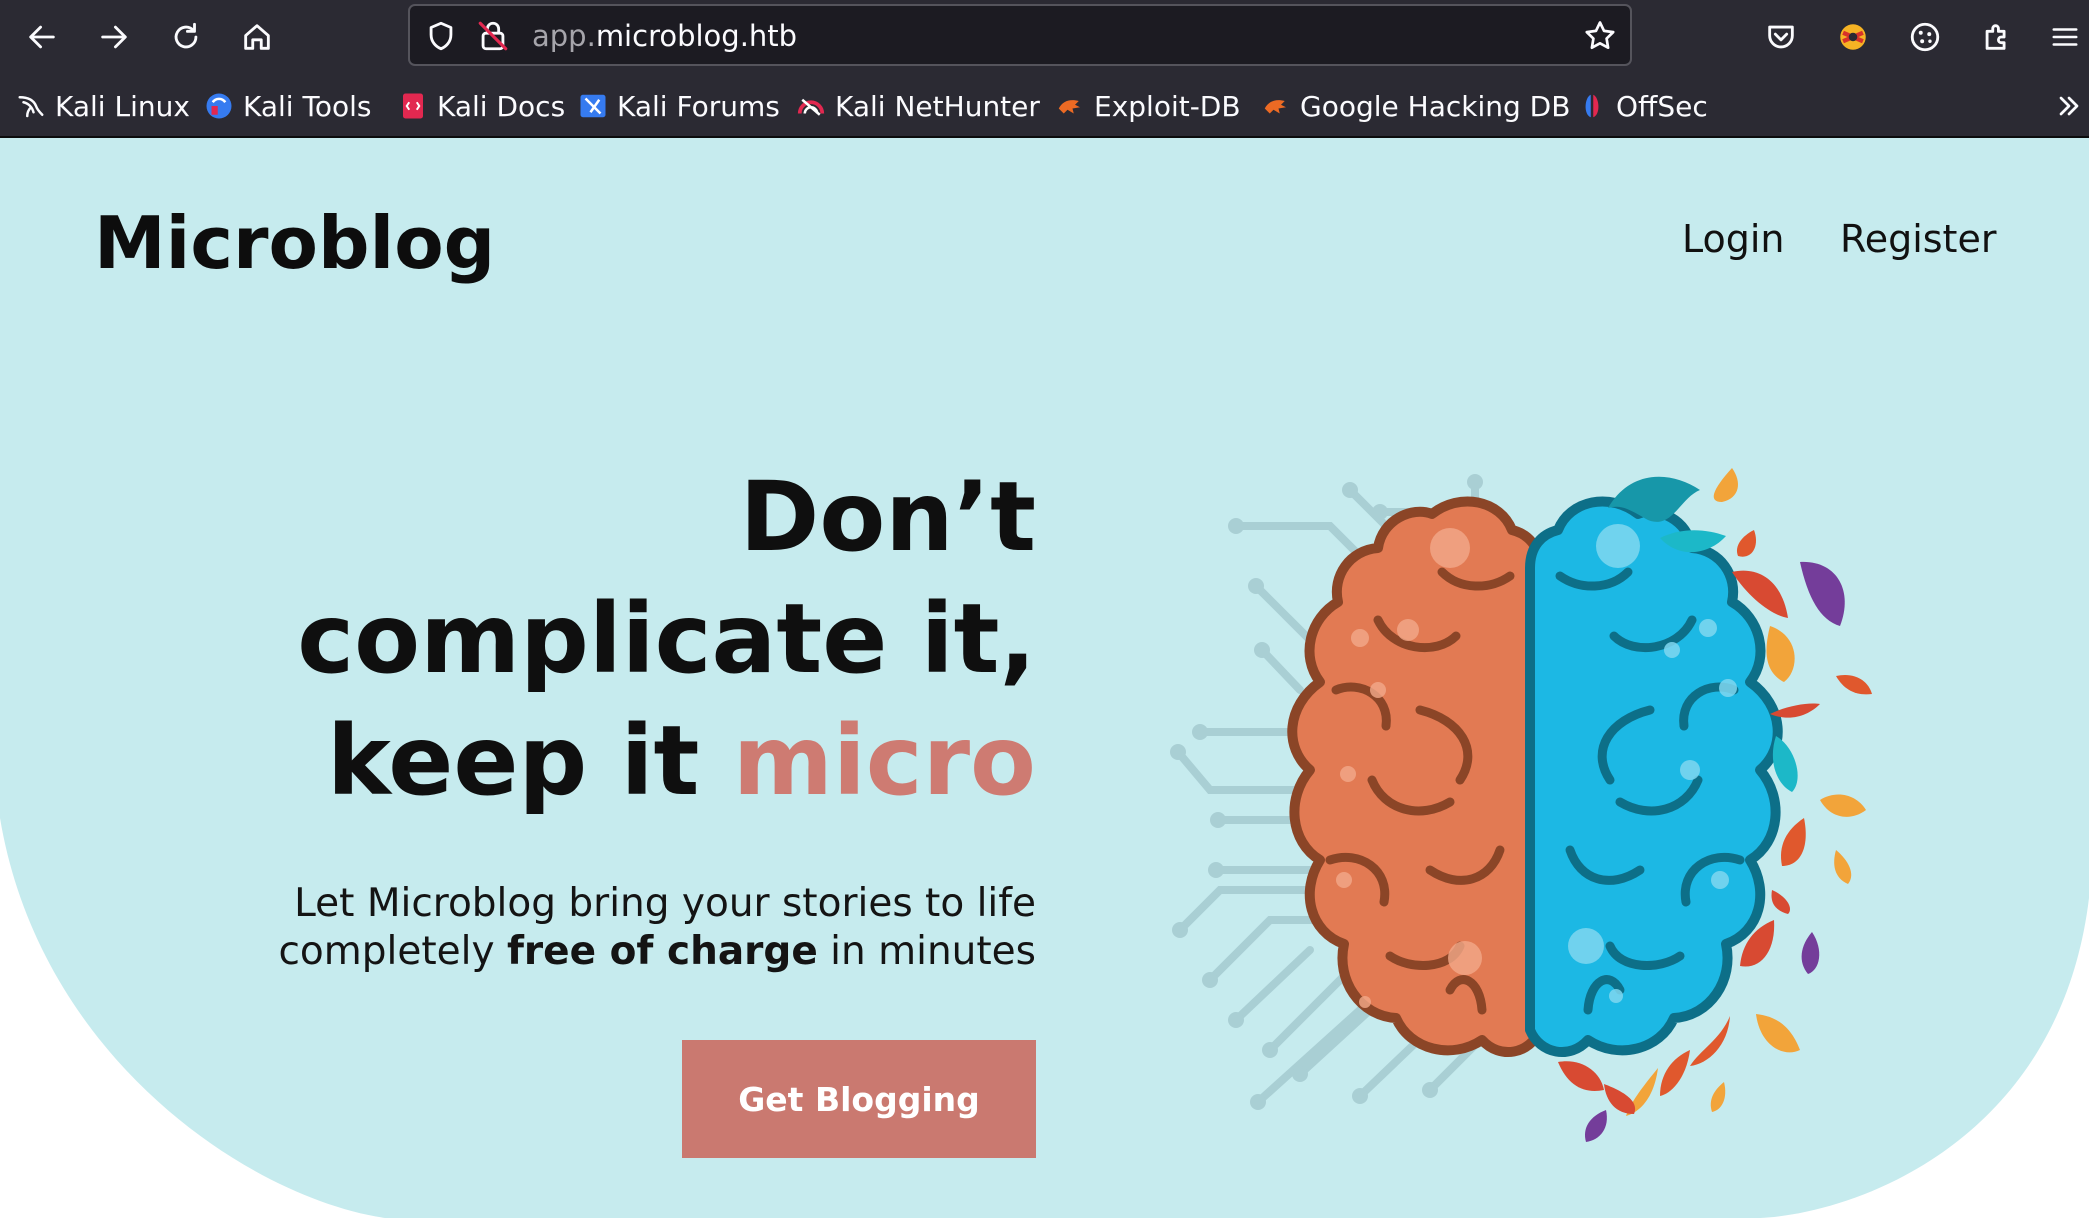  I want to click on hero-headline: Don’t complicate it, keep it micro, so click(593, 639).